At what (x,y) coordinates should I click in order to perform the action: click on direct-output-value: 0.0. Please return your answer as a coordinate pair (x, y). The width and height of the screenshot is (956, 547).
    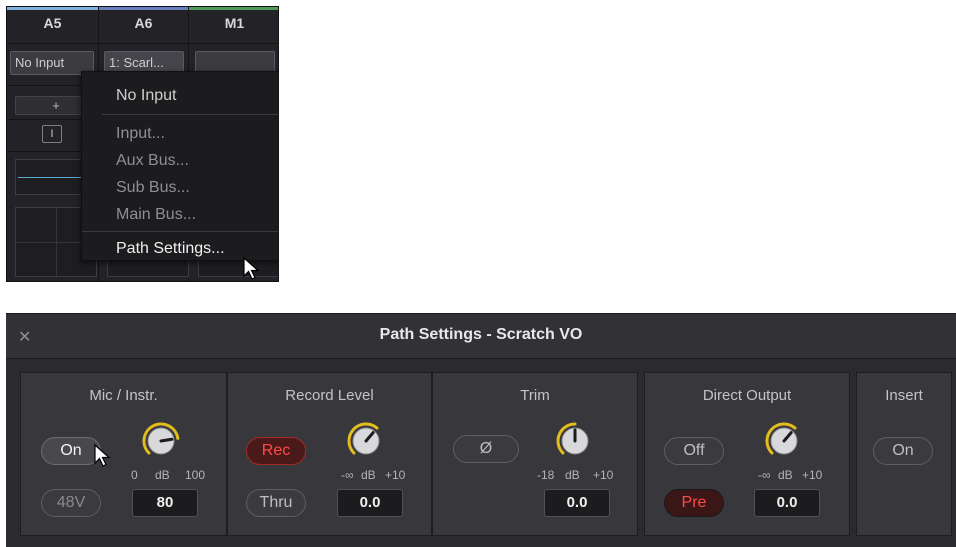
    Looking at the image, I should click on (787, 503).